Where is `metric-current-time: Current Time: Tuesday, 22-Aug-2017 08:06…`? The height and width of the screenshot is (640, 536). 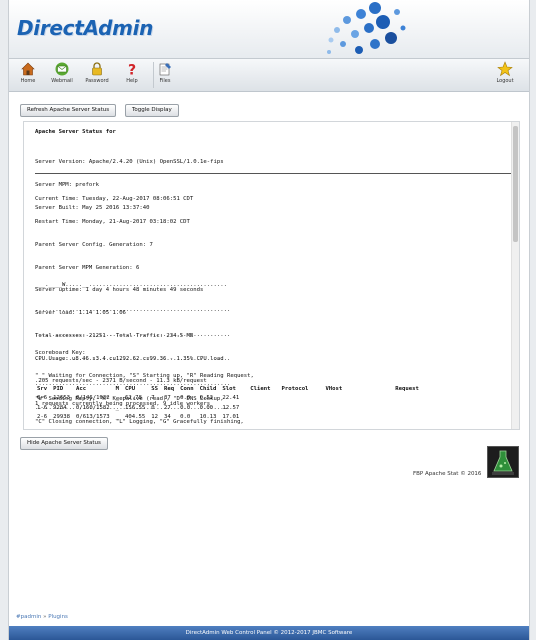 metric-current-time: Current Time: Tuesday, 22-Aug-2017 08:06… is located at coordinates (114, 199).